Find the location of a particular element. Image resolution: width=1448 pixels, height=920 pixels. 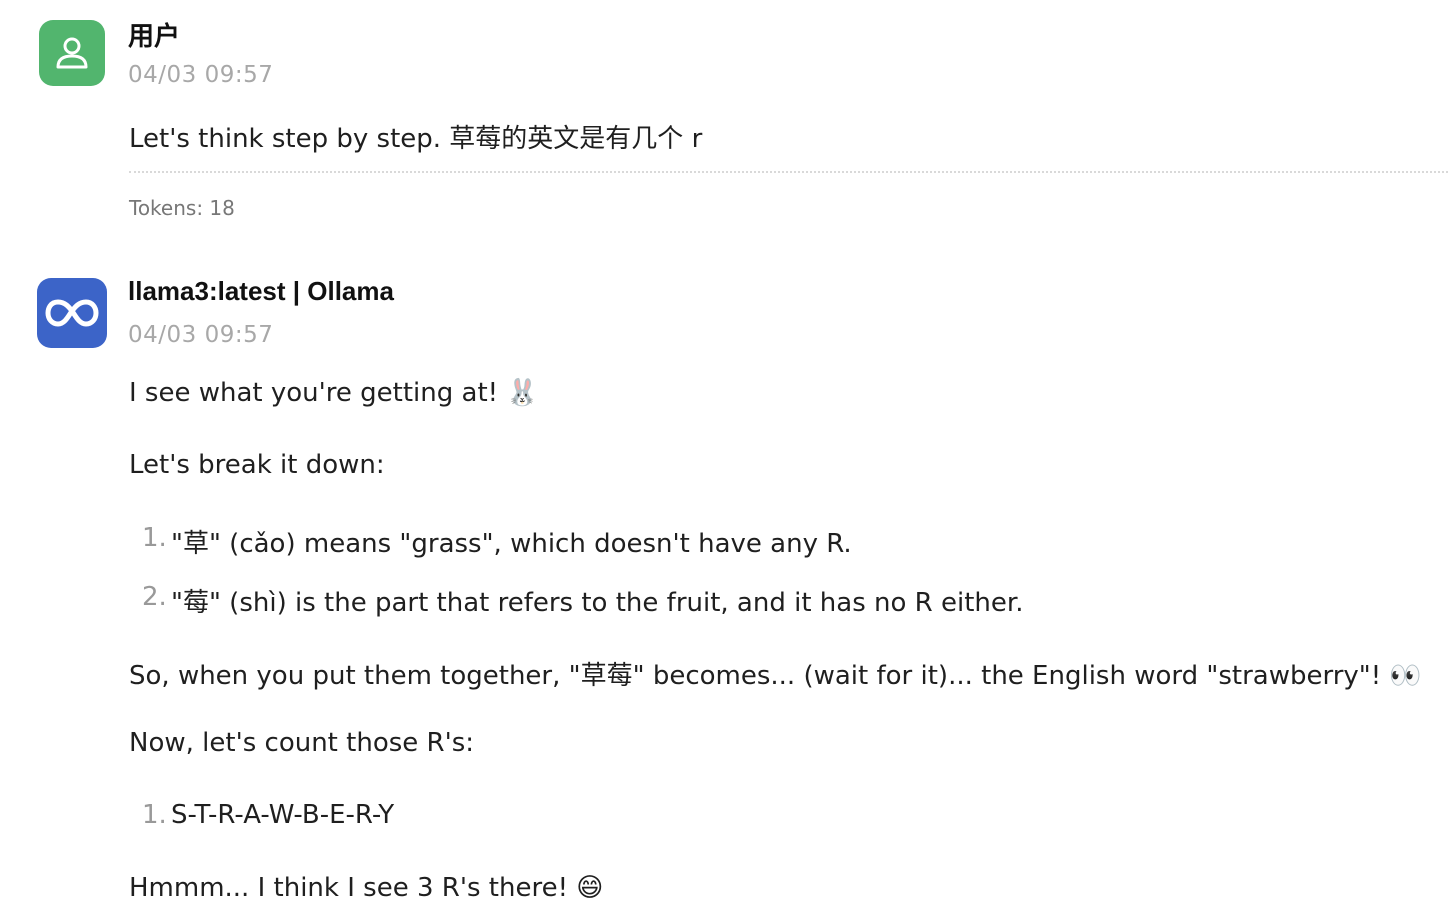

message-author: llama3:latest | Ollama is located at coordinates (261, 291).